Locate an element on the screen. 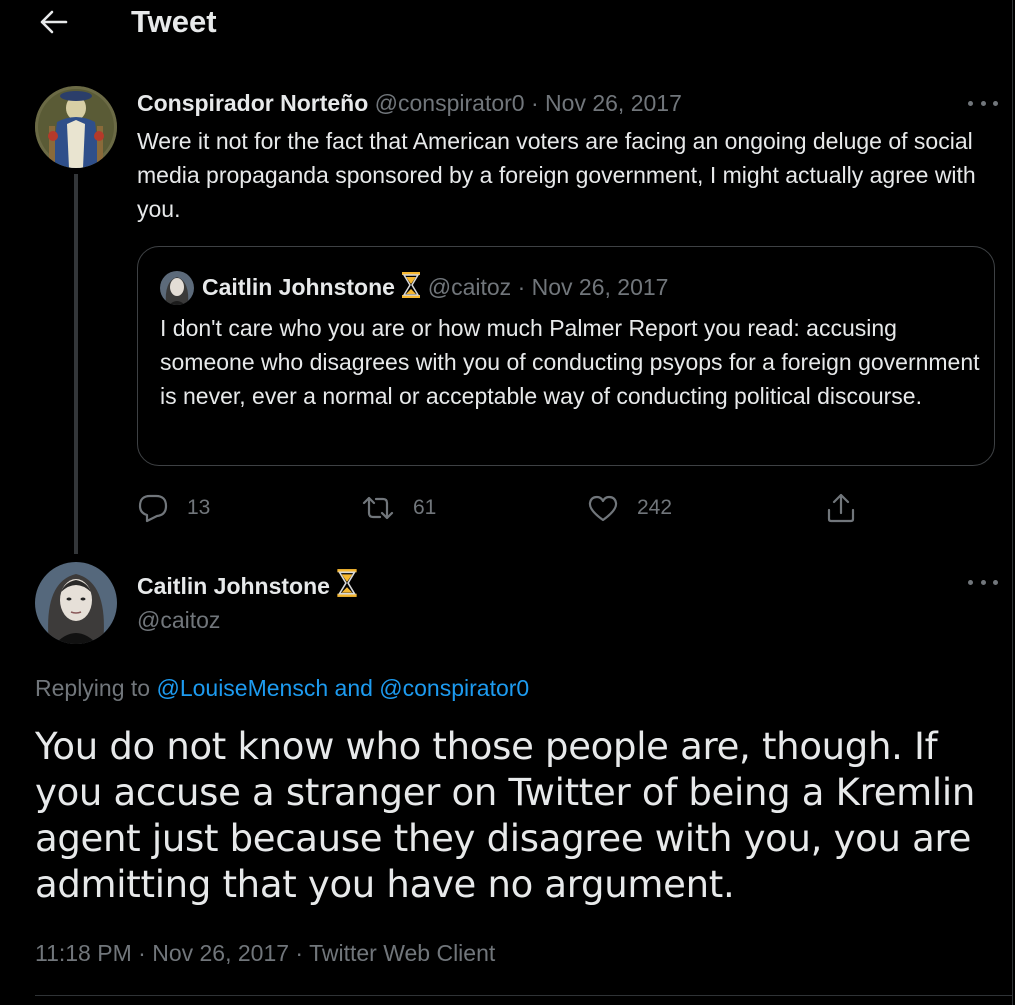 This screenshot has height=1005, width=1015. main-author-name: Caitlin Johnstone is located at coordinates (233, 586).